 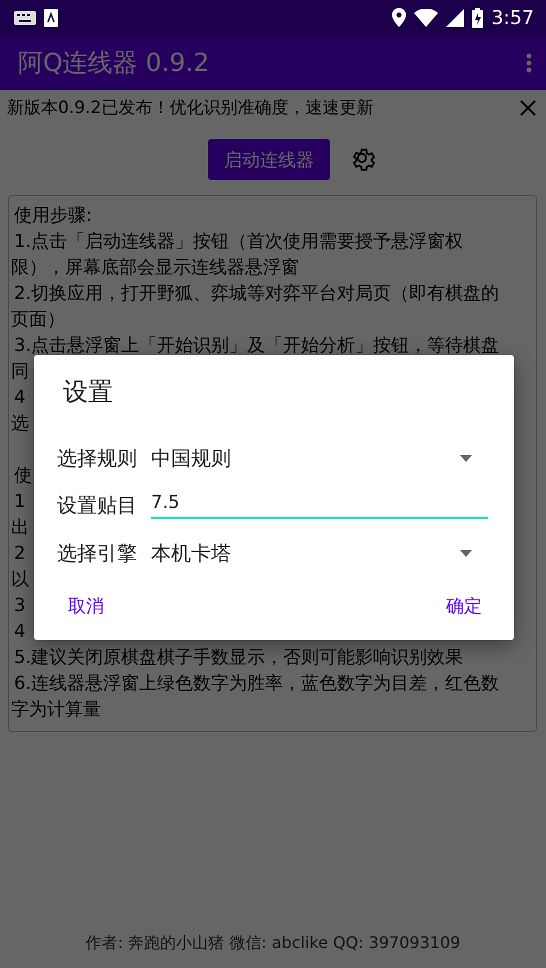 What do you see at coordinates (38, 320) in the screenshot?
I see `instruction-line: 页面）` at bounding box center [38, 320].